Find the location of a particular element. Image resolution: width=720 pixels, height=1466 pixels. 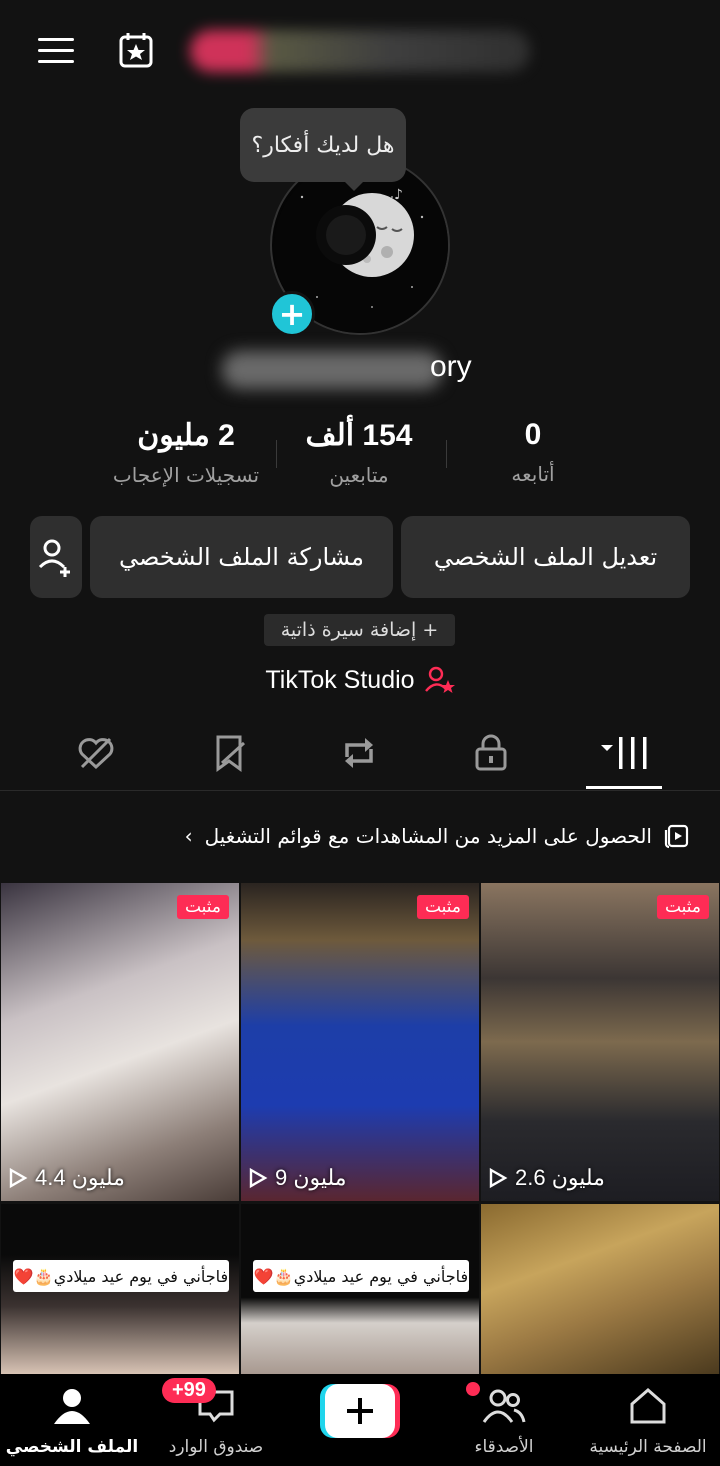

hamburger-menu-icon is located at coordinates (56, 51).